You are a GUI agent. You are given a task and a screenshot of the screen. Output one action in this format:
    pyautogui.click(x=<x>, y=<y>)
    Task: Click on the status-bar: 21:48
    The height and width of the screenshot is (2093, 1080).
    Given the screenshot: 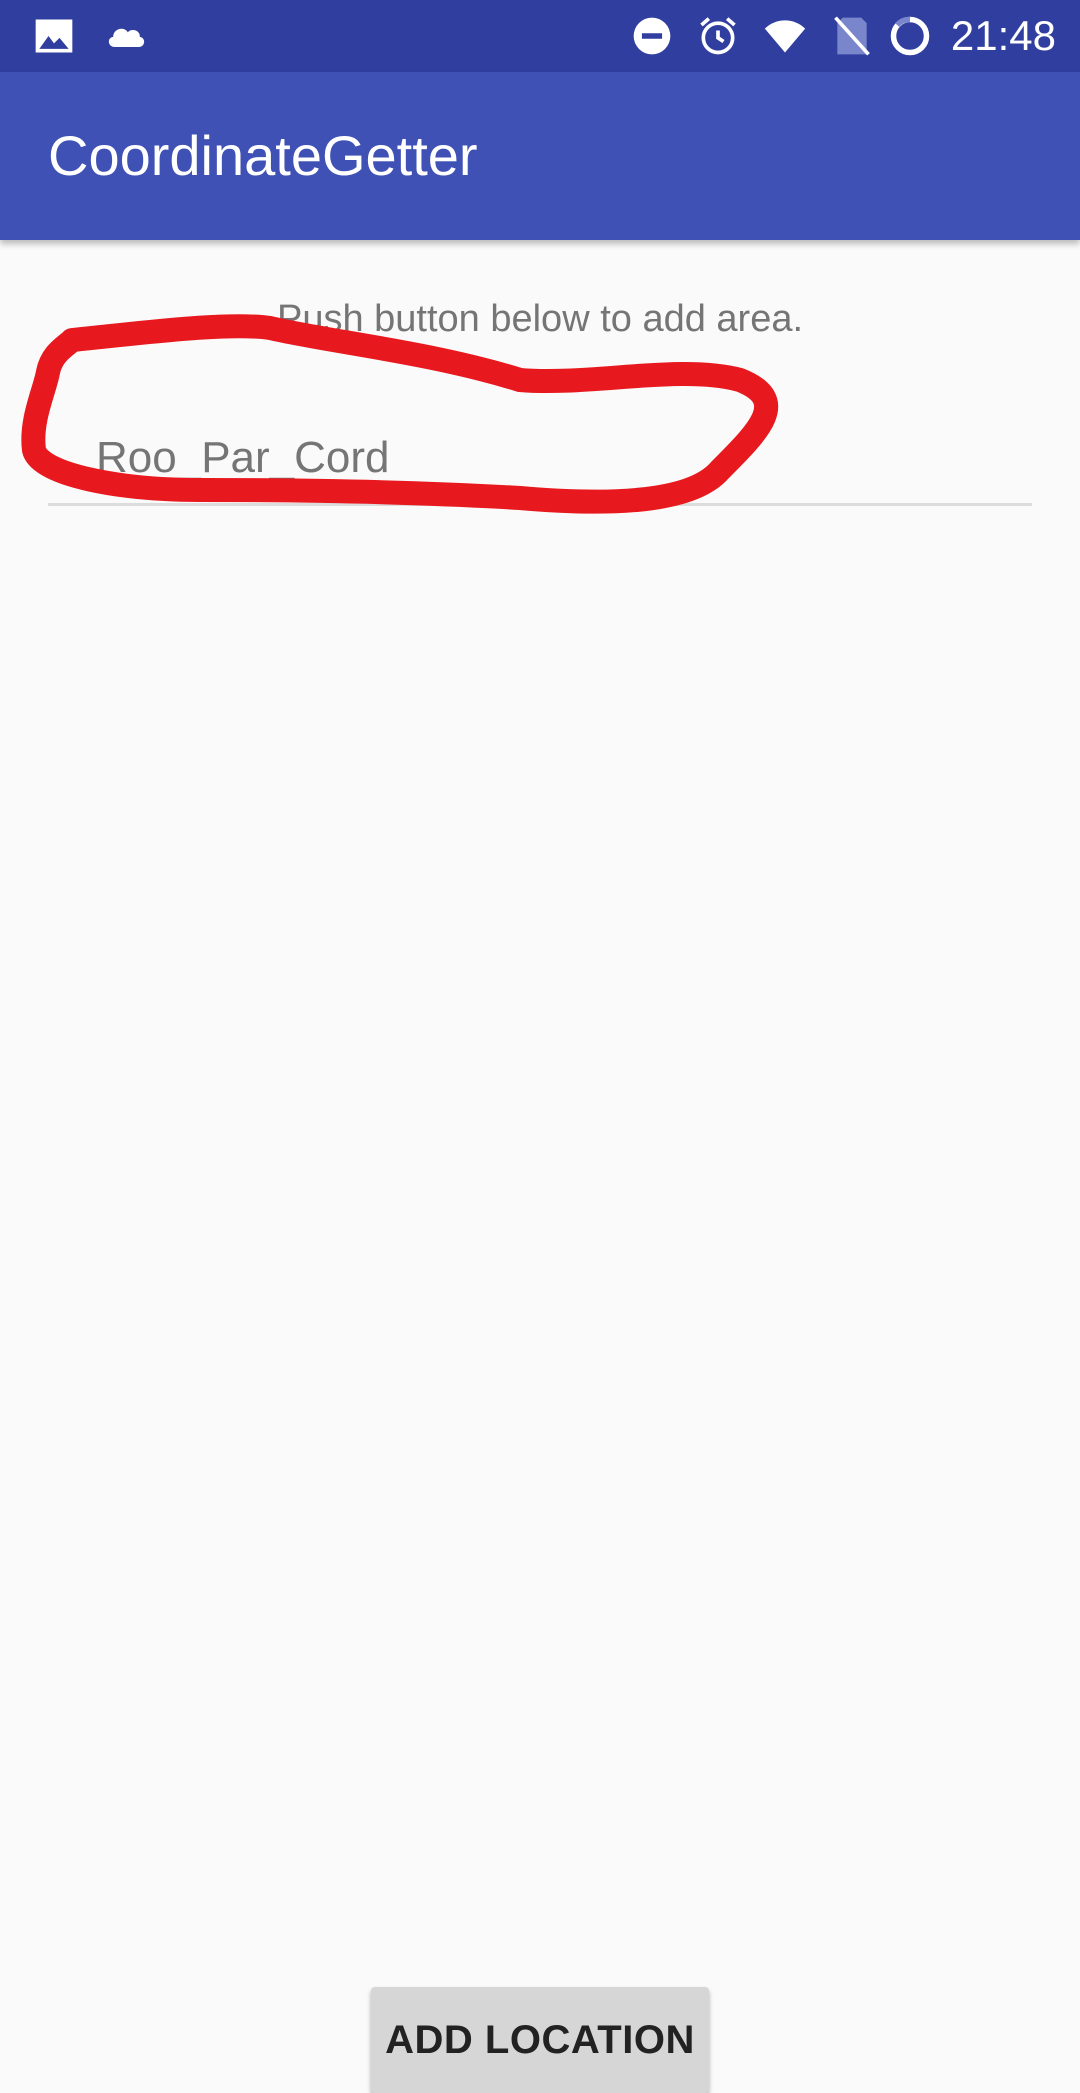 What is the action you would take?
    pyautogui.click(x=540, y=36)
    